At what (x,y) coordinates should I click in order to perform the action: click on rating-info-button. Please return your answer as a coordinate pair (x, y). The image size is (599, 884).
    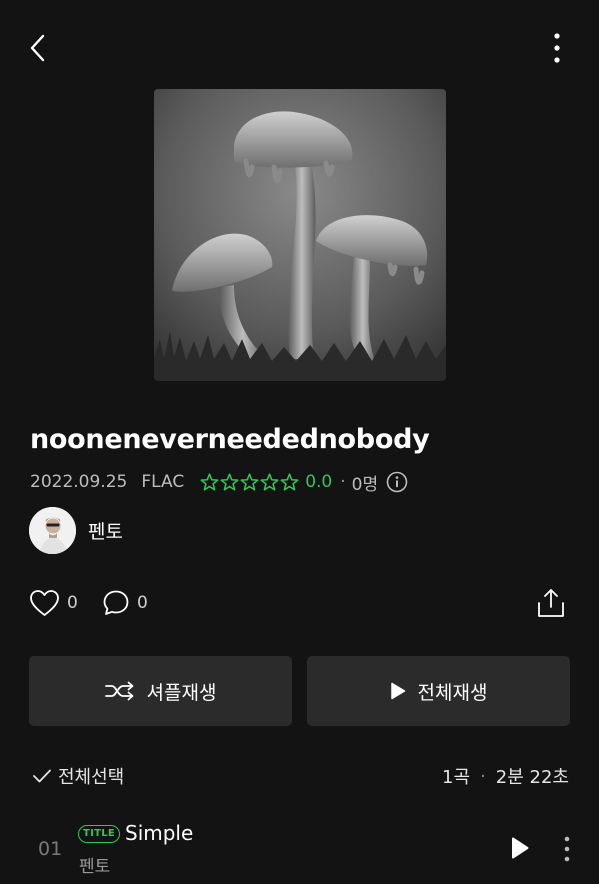
    Looking at the image, I should click on (397, 482).